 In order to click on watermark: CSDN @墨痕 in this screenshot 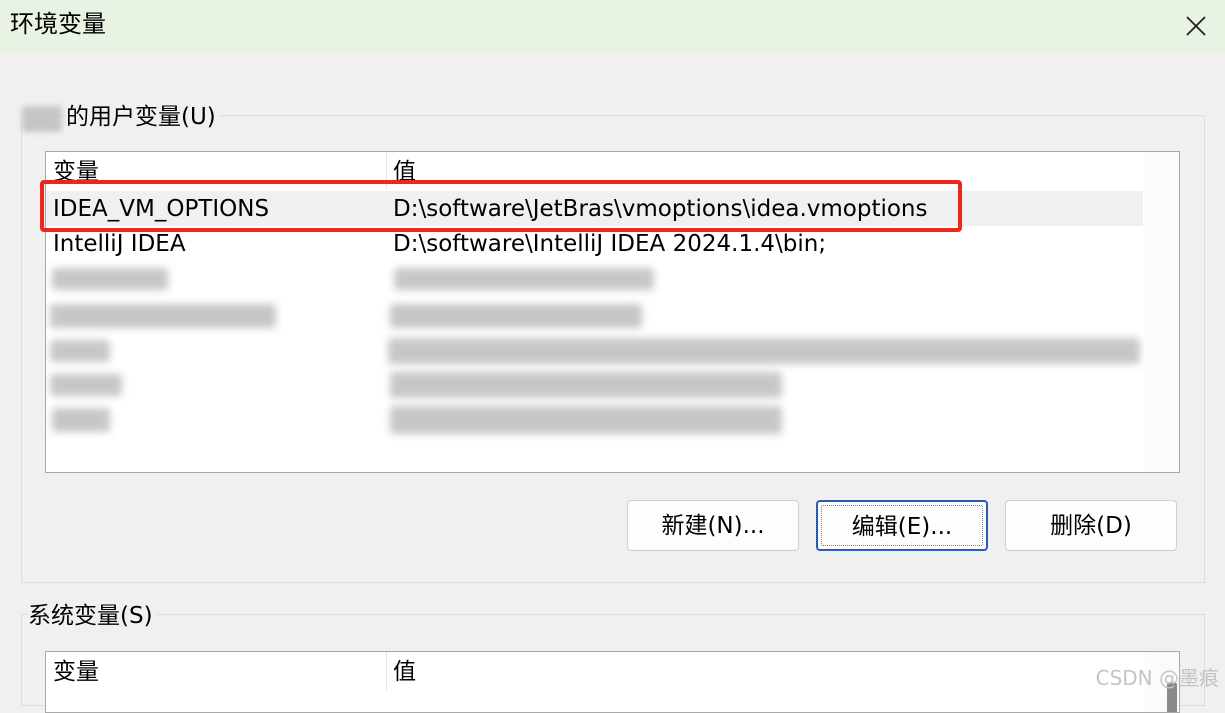, I will do `click(1157, 678)`.